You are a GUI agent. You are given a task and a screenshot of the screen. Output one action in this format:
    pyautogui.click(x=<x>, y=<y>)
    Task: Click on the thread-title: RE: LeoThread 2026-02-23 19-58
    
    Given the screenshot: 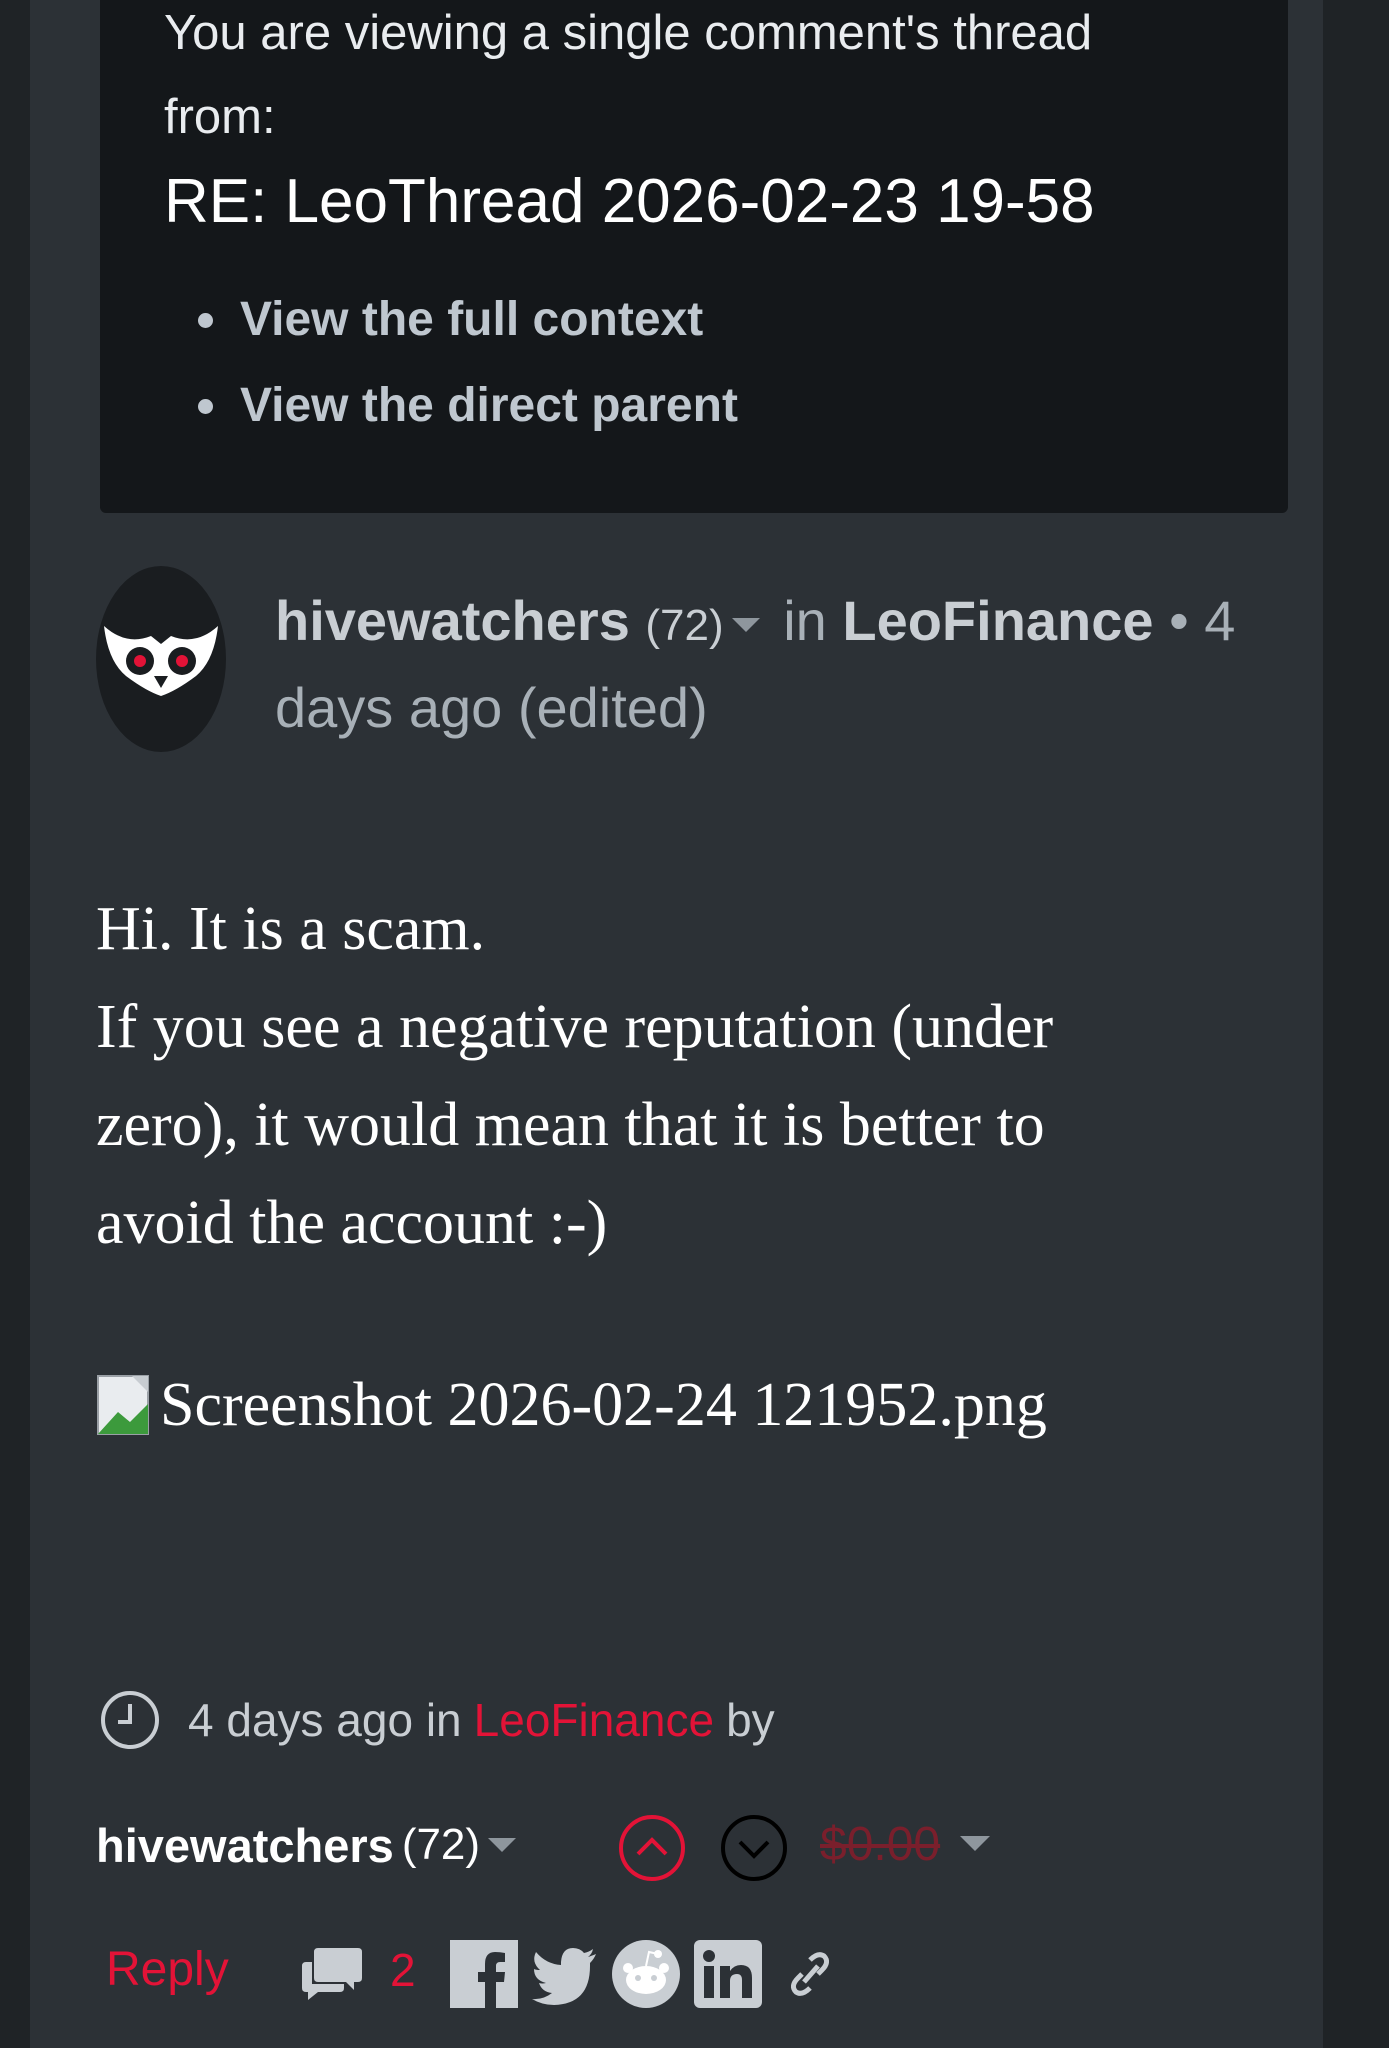 What is the action you would take?
    pyautogui.click(x=629, y=202)
    